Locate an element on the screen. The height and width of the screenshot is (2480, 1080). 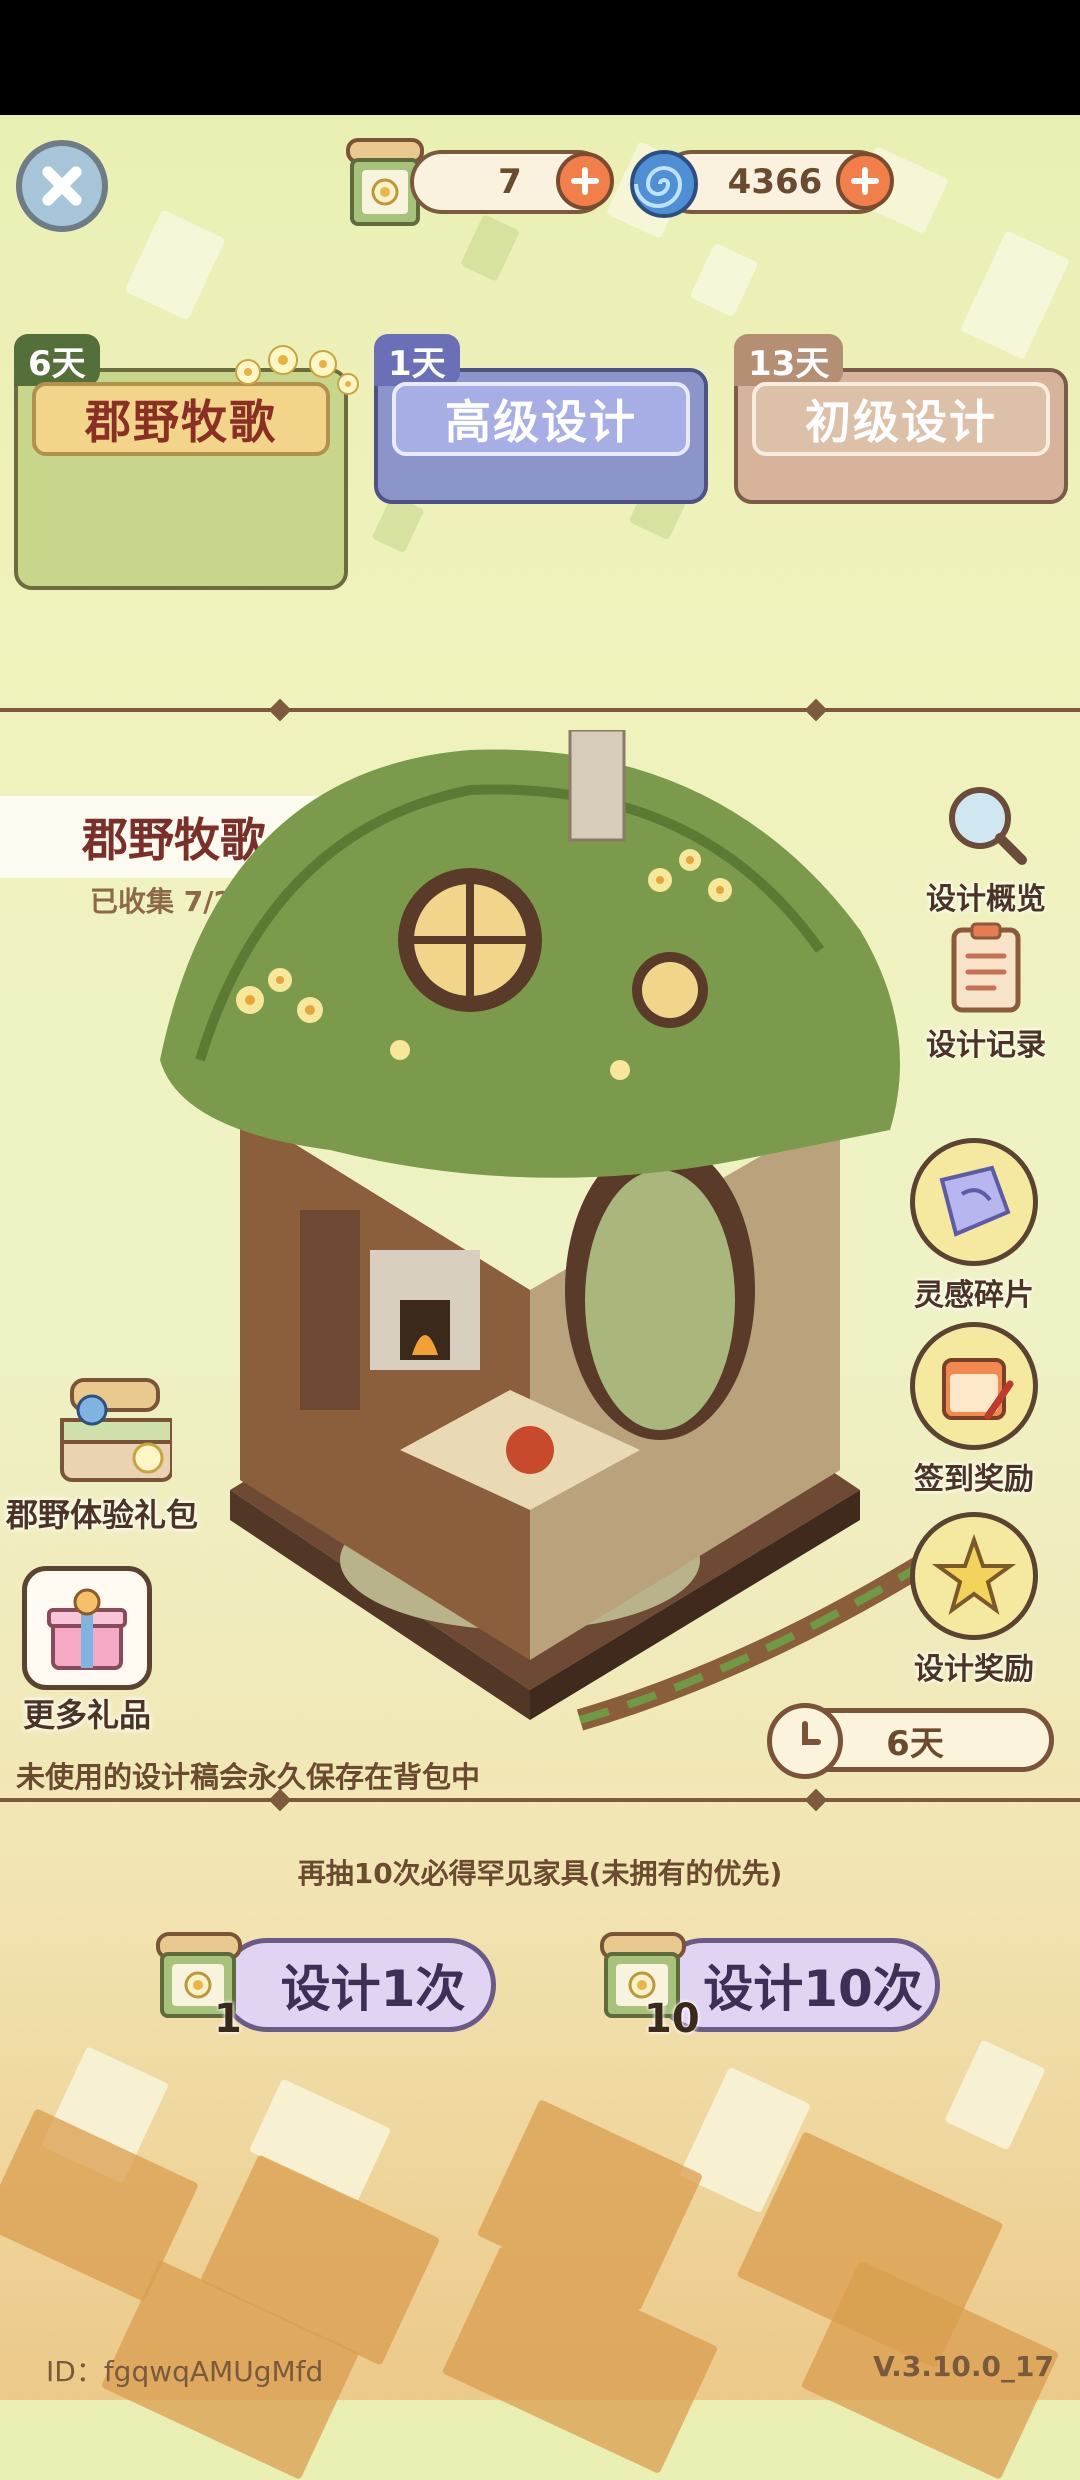
event-timer: 6天 is located at coordinates (910, 1741).